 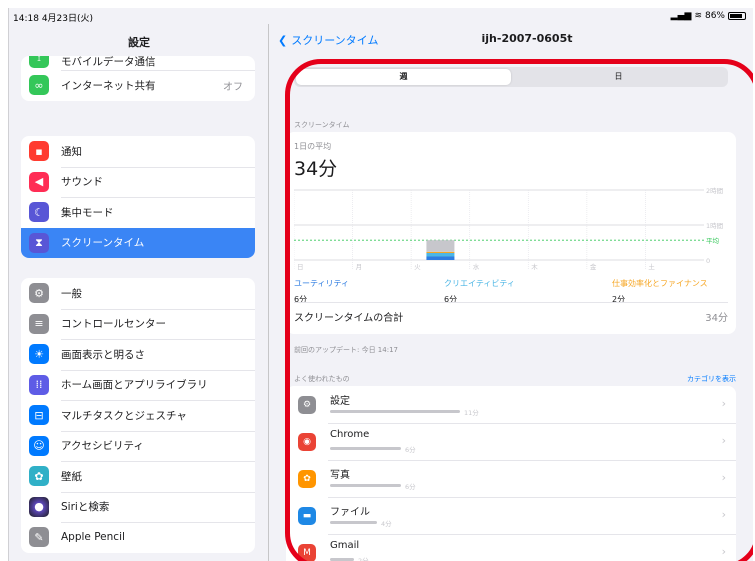 I want to click on app-row: M Gmail 2分 ›, so click(x=511, y=547).